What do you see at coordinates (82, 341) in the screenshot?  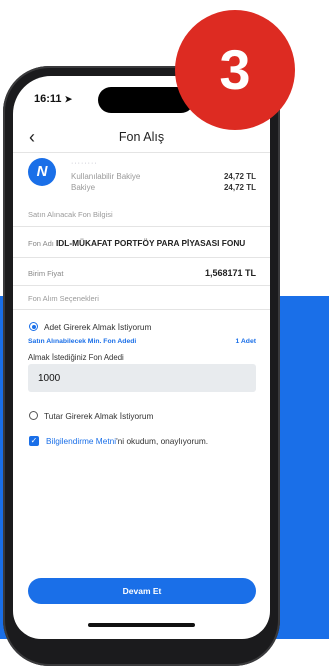 I see `min-units-label: Satın Alınabilecek Min. Fon Adedi` at bounding box center [82, 341].